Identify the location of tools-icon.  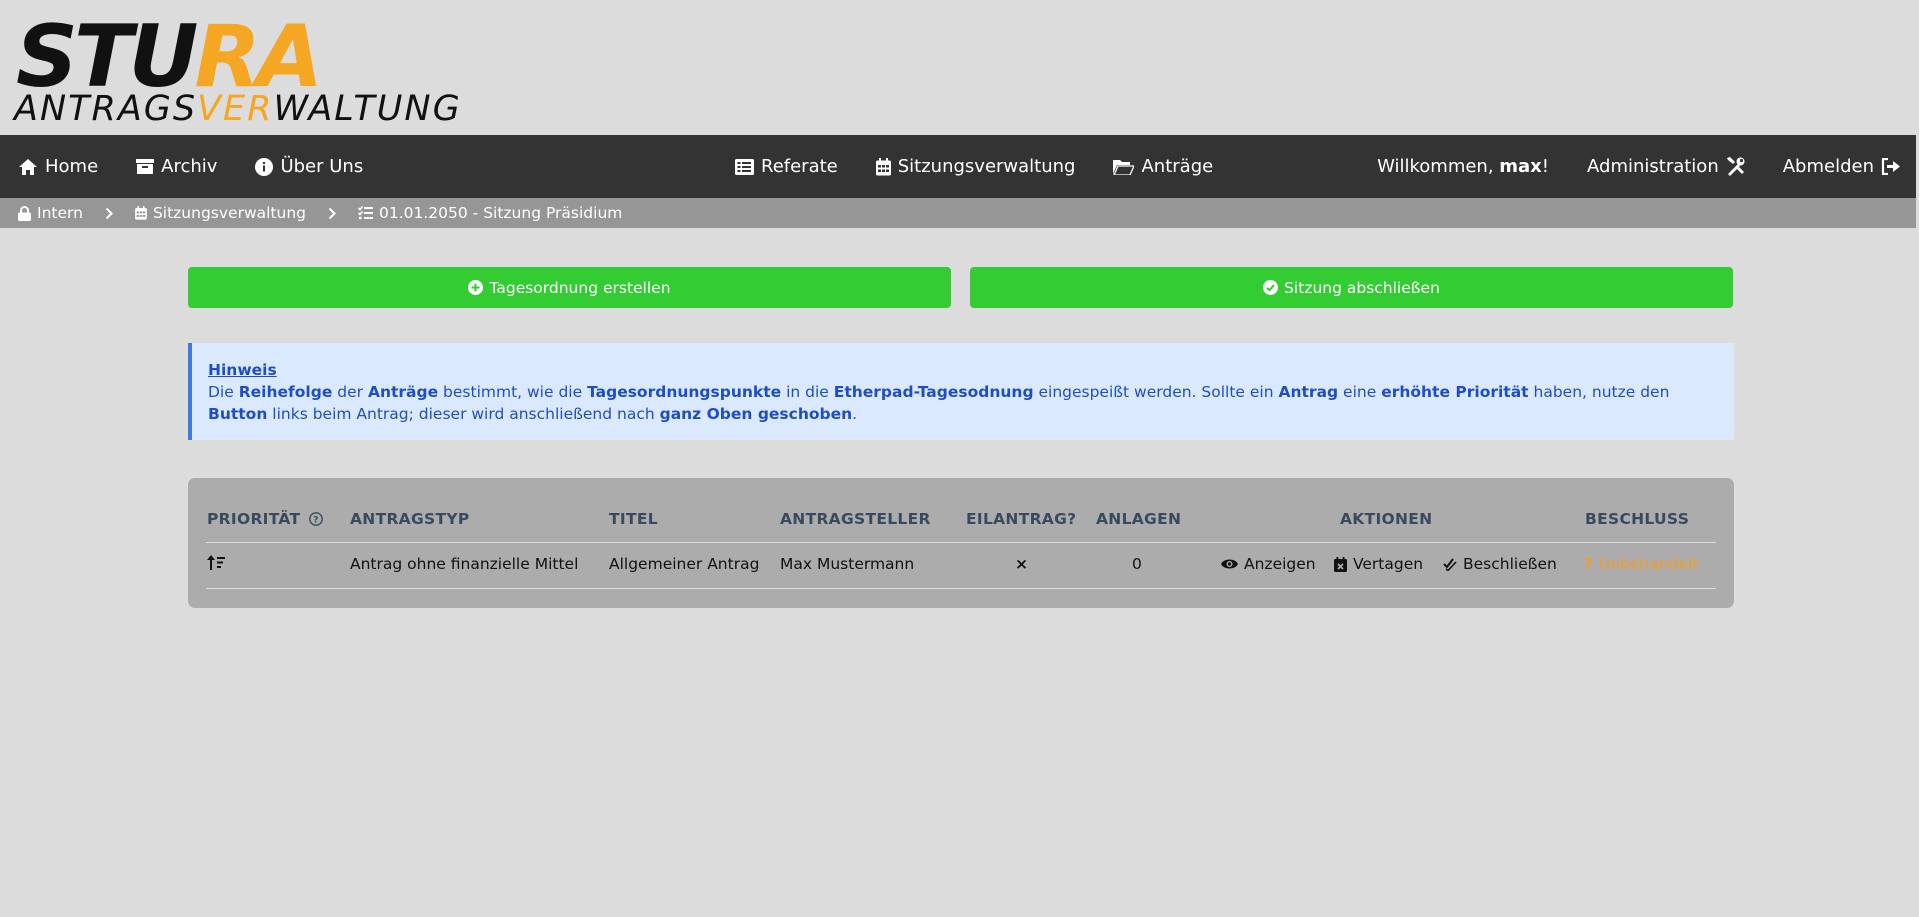
(1735, 166).